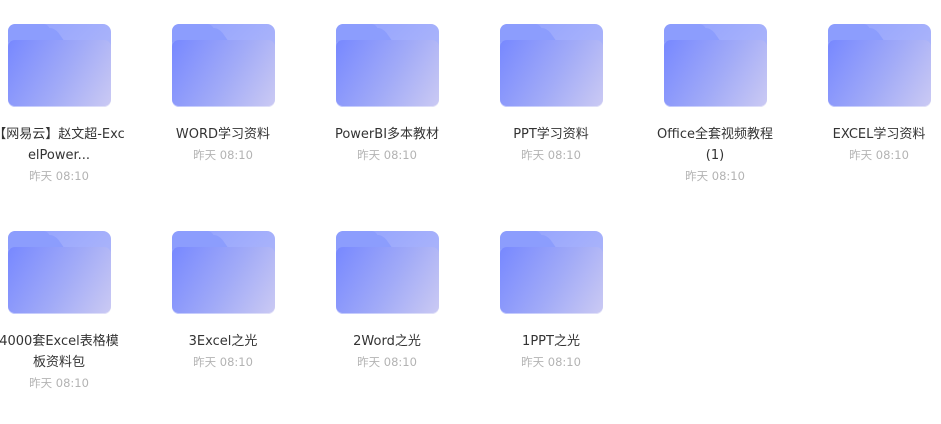  Describe the element at coordinates (551, 341) in the screenshot. I see `folder-name: 1PPT之光` at that location.